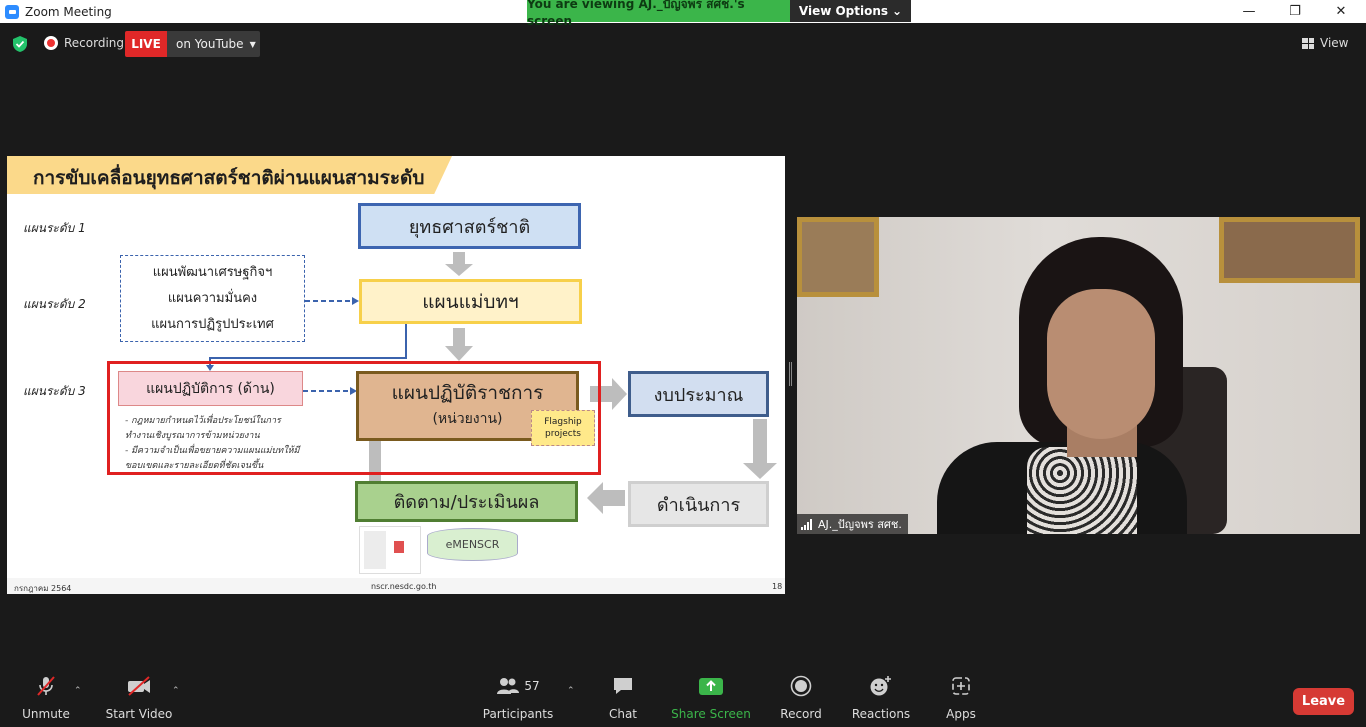  Describe the element at coordinates (698, 504) in the screenshot. I see `execute-box: ดำเนินการ` at that location.